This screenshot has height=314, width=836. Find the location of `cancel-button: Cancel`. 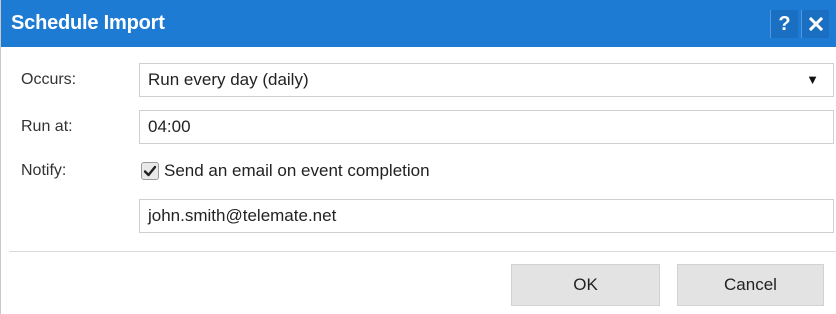

cancel-button: Cancel is located at coordinates (750, 285).